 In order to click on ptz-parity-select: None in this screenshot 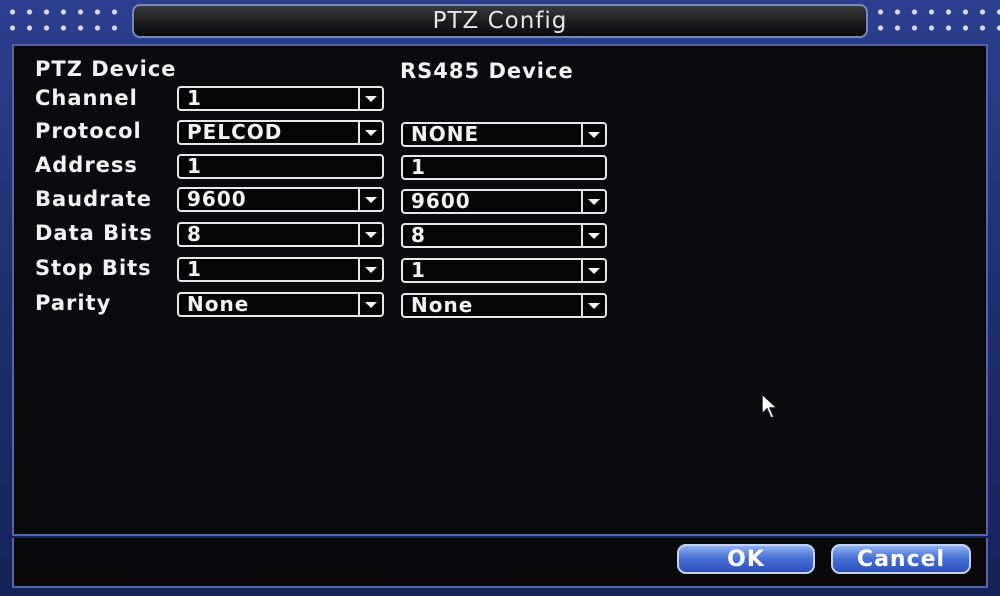, I will do `click(280, 304)`.